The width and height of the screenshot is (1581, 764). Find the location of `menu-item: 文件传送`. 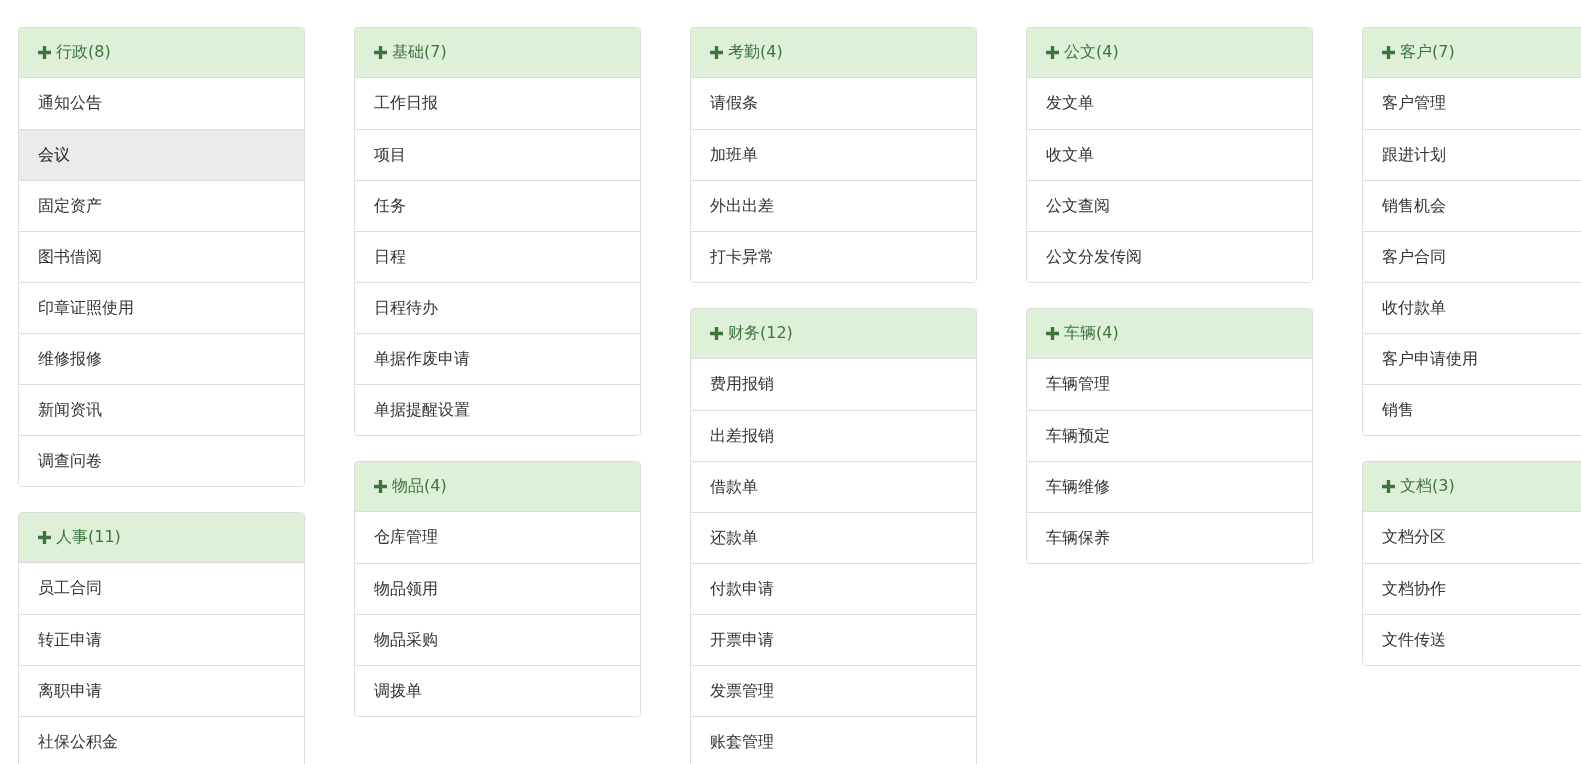

menu-item: 文件传送 is located at coordinates (1472, 639).